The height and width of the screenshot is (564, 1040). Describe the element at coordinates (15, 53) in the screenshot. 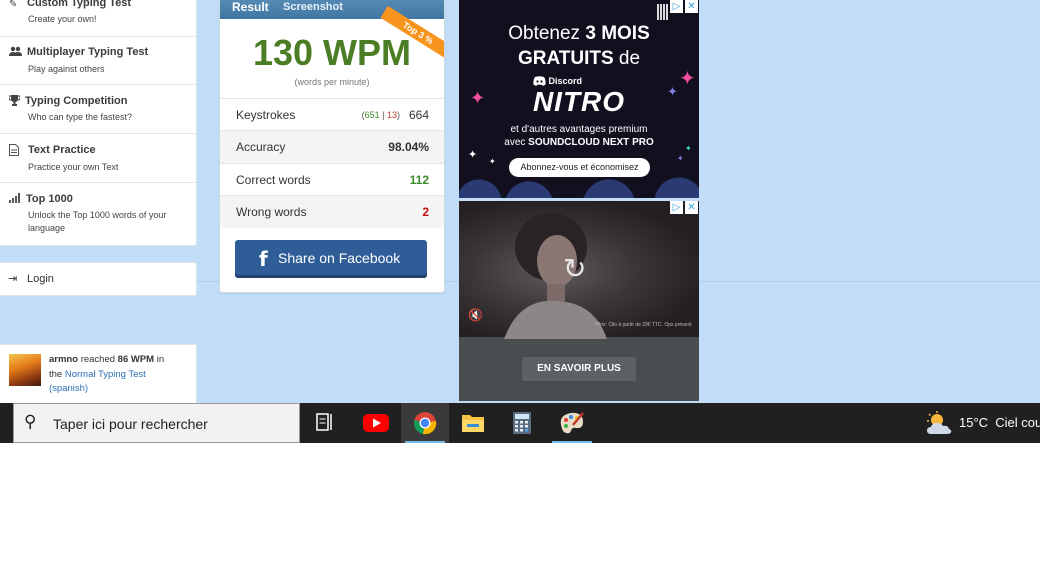

I see `users-icon` at that location.